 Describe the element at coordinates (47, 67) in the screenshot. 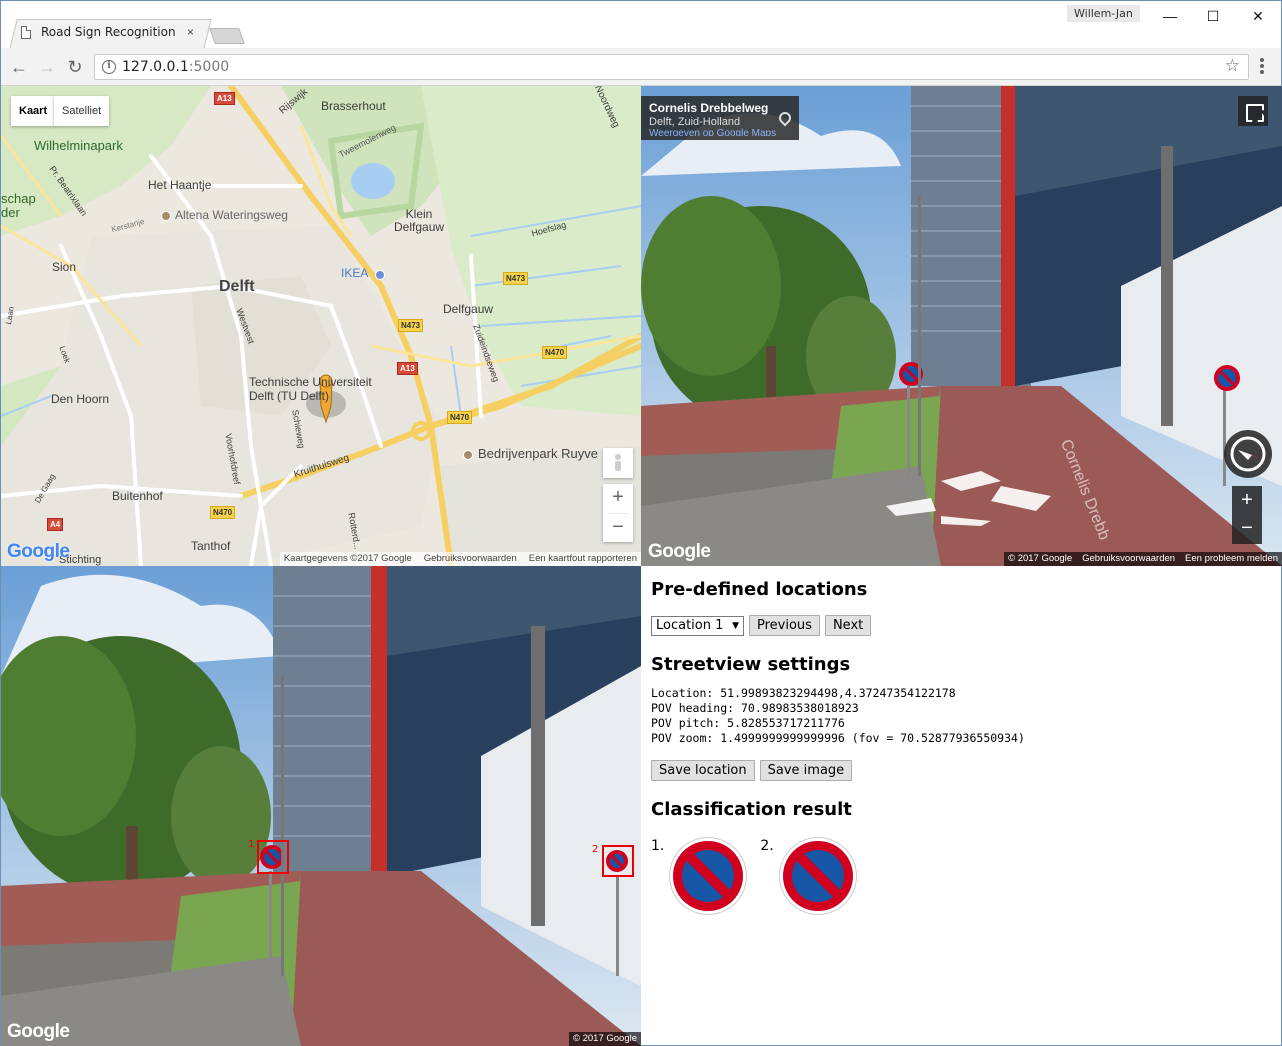

I see `forward-arrow-icon: →` at that location.